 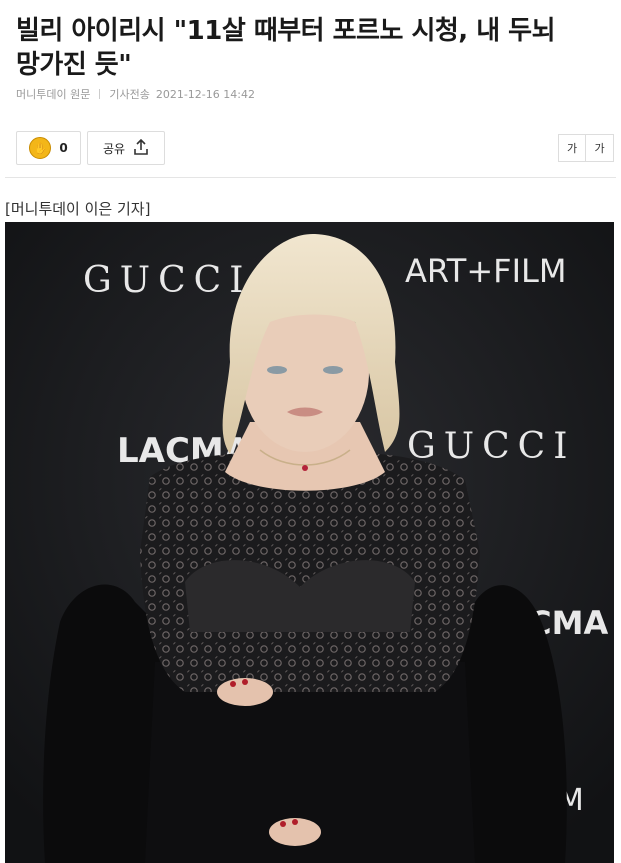 I want to click on share-label: 공유, so click(x=114, y=148).